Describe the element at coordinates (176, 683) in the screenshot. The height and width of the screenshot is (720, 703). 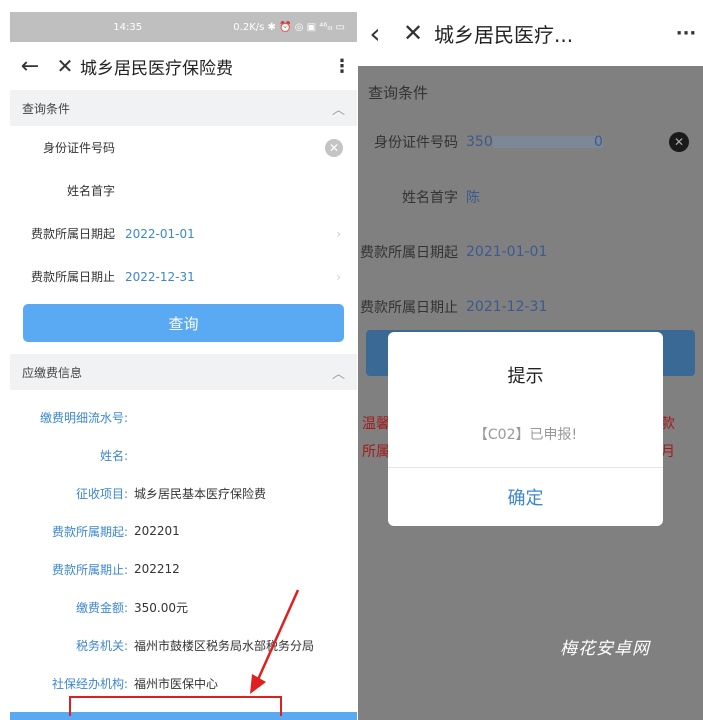
I see `social-security-agency-value: 福州市医保中心` at that location.